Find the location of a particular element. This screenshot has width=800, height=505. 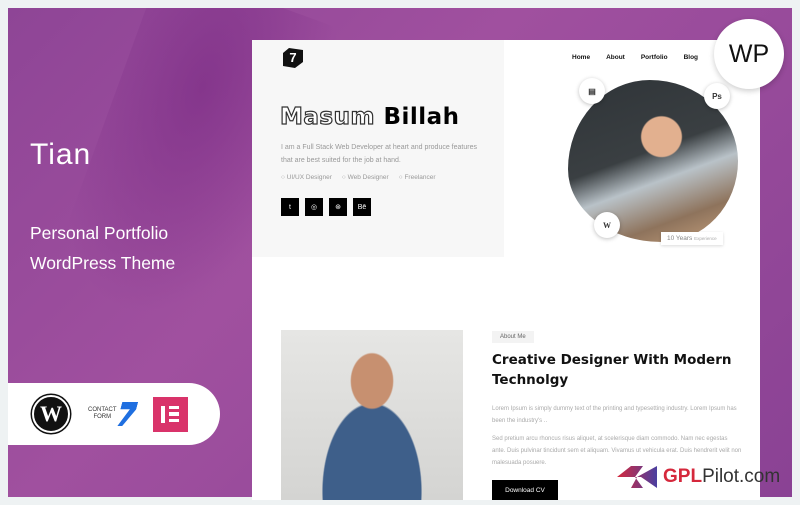

roles-list: UI/UX Designer Web Designer Freelancer is located at coordinates (358, 177).